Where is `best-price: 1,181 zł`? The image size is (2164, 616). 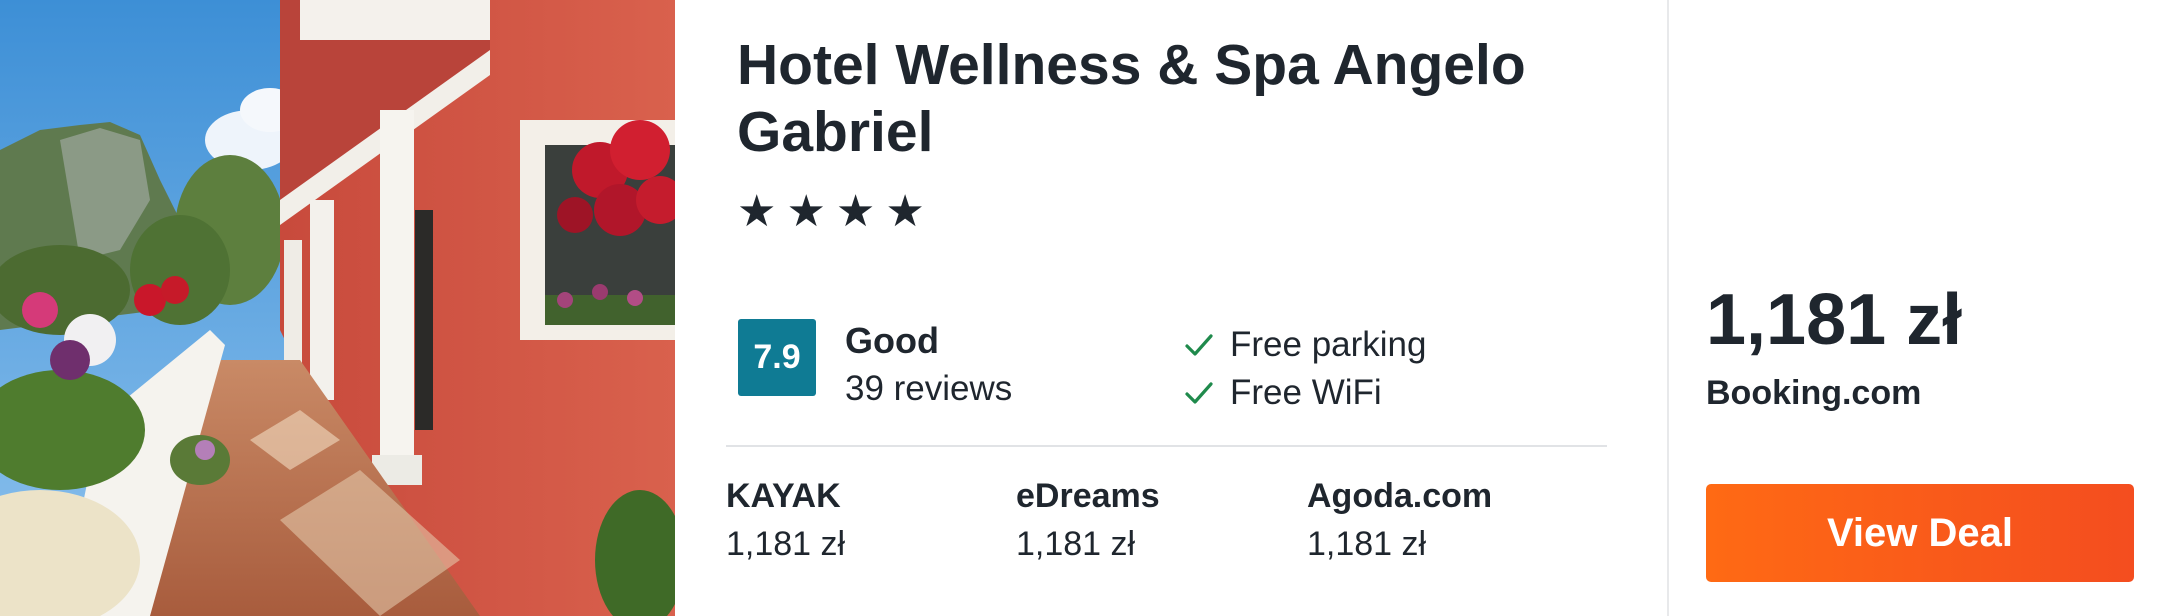
best-price: 1,181 zł is located at coordinates (1834, 320).